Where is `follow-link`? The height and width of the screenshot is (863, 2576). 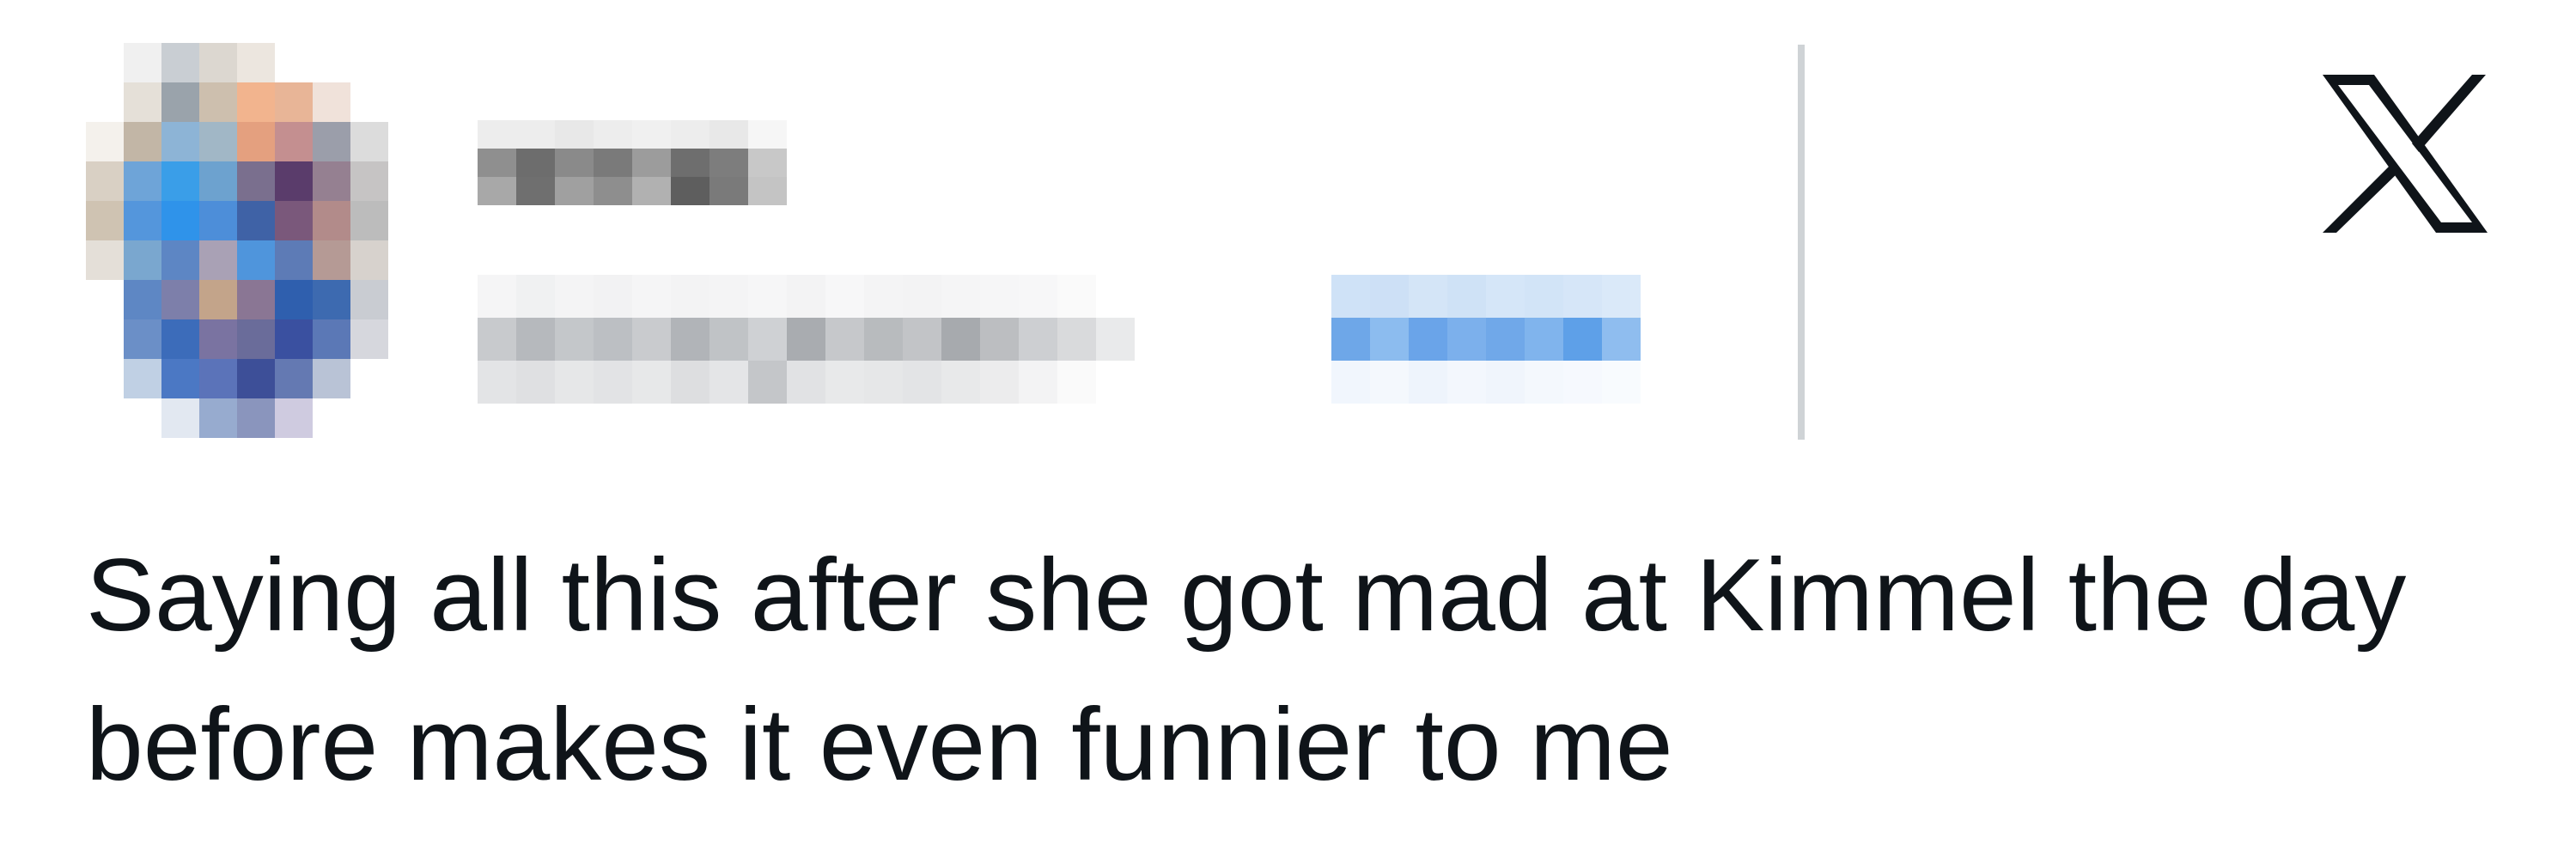 follow-link is located at coordinates (1505, 339).